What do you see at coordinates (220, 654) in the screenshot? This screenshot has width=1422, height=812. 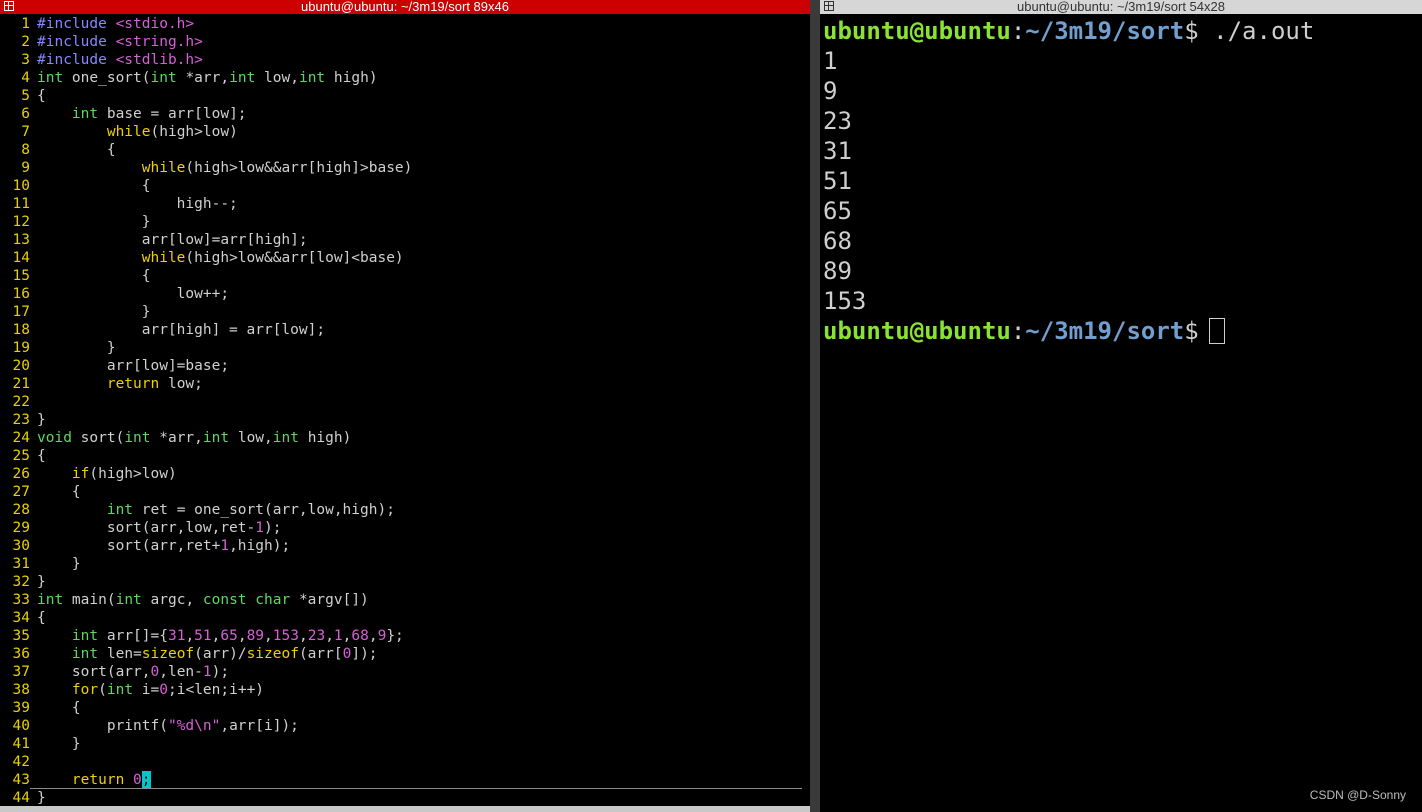 I see `code-token: (arr)/` at bounding box center [220, 654].